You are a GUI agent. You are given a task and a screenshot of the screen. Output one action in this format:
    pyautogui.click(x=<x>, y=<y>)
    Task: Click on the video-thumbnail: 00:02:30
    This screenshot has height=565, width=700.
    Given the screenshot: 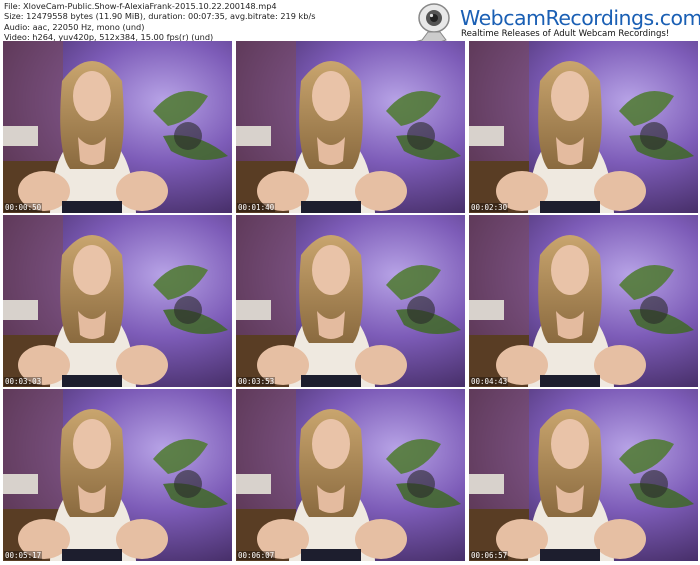 What is the action you would take?
    pyautogui.click(x=583, y=127)
    